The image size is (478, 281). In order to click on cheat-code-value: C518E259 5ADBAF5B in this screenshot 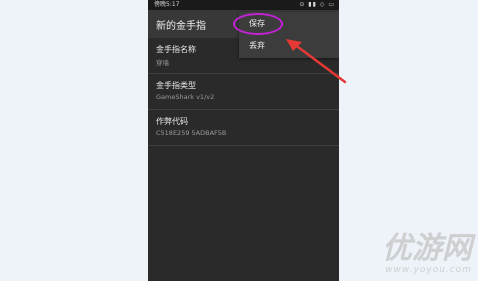, I will do `click(191, 133)`.